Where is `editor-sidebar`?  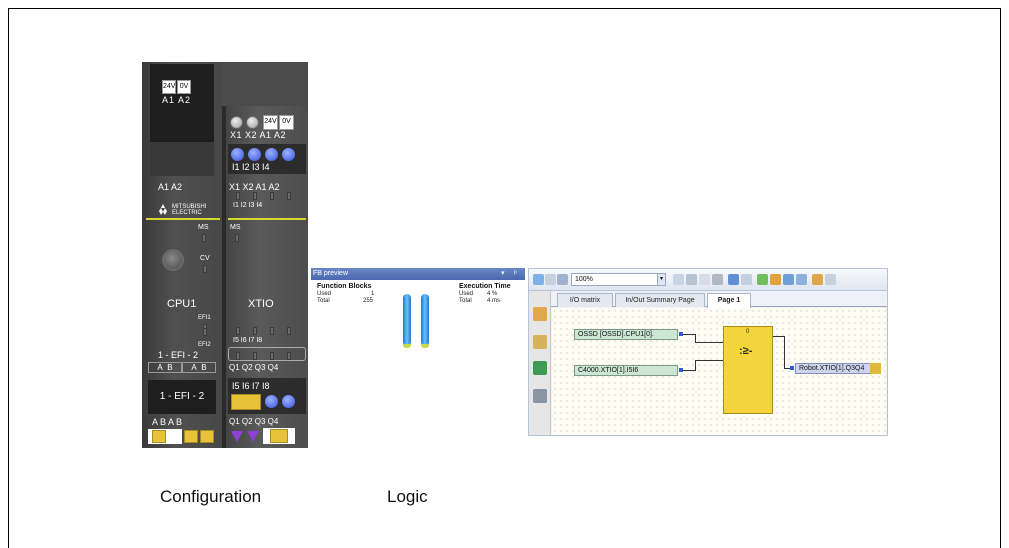
editor-sidebar is located at coordinates (540, 363).